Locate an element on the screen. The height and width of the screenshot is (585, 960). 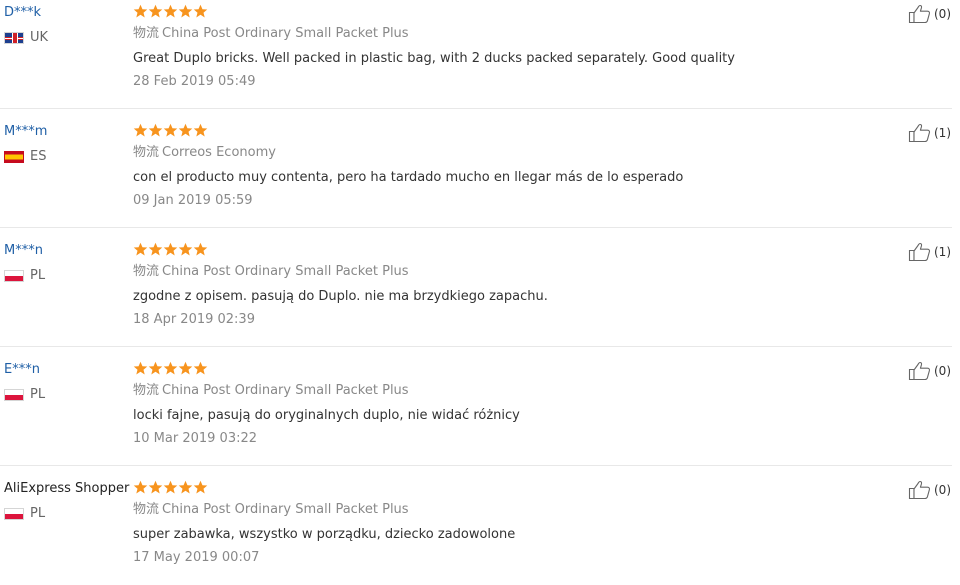
review-date: 18 Apr 2019 02:39 is located at coordinates (194, 319).